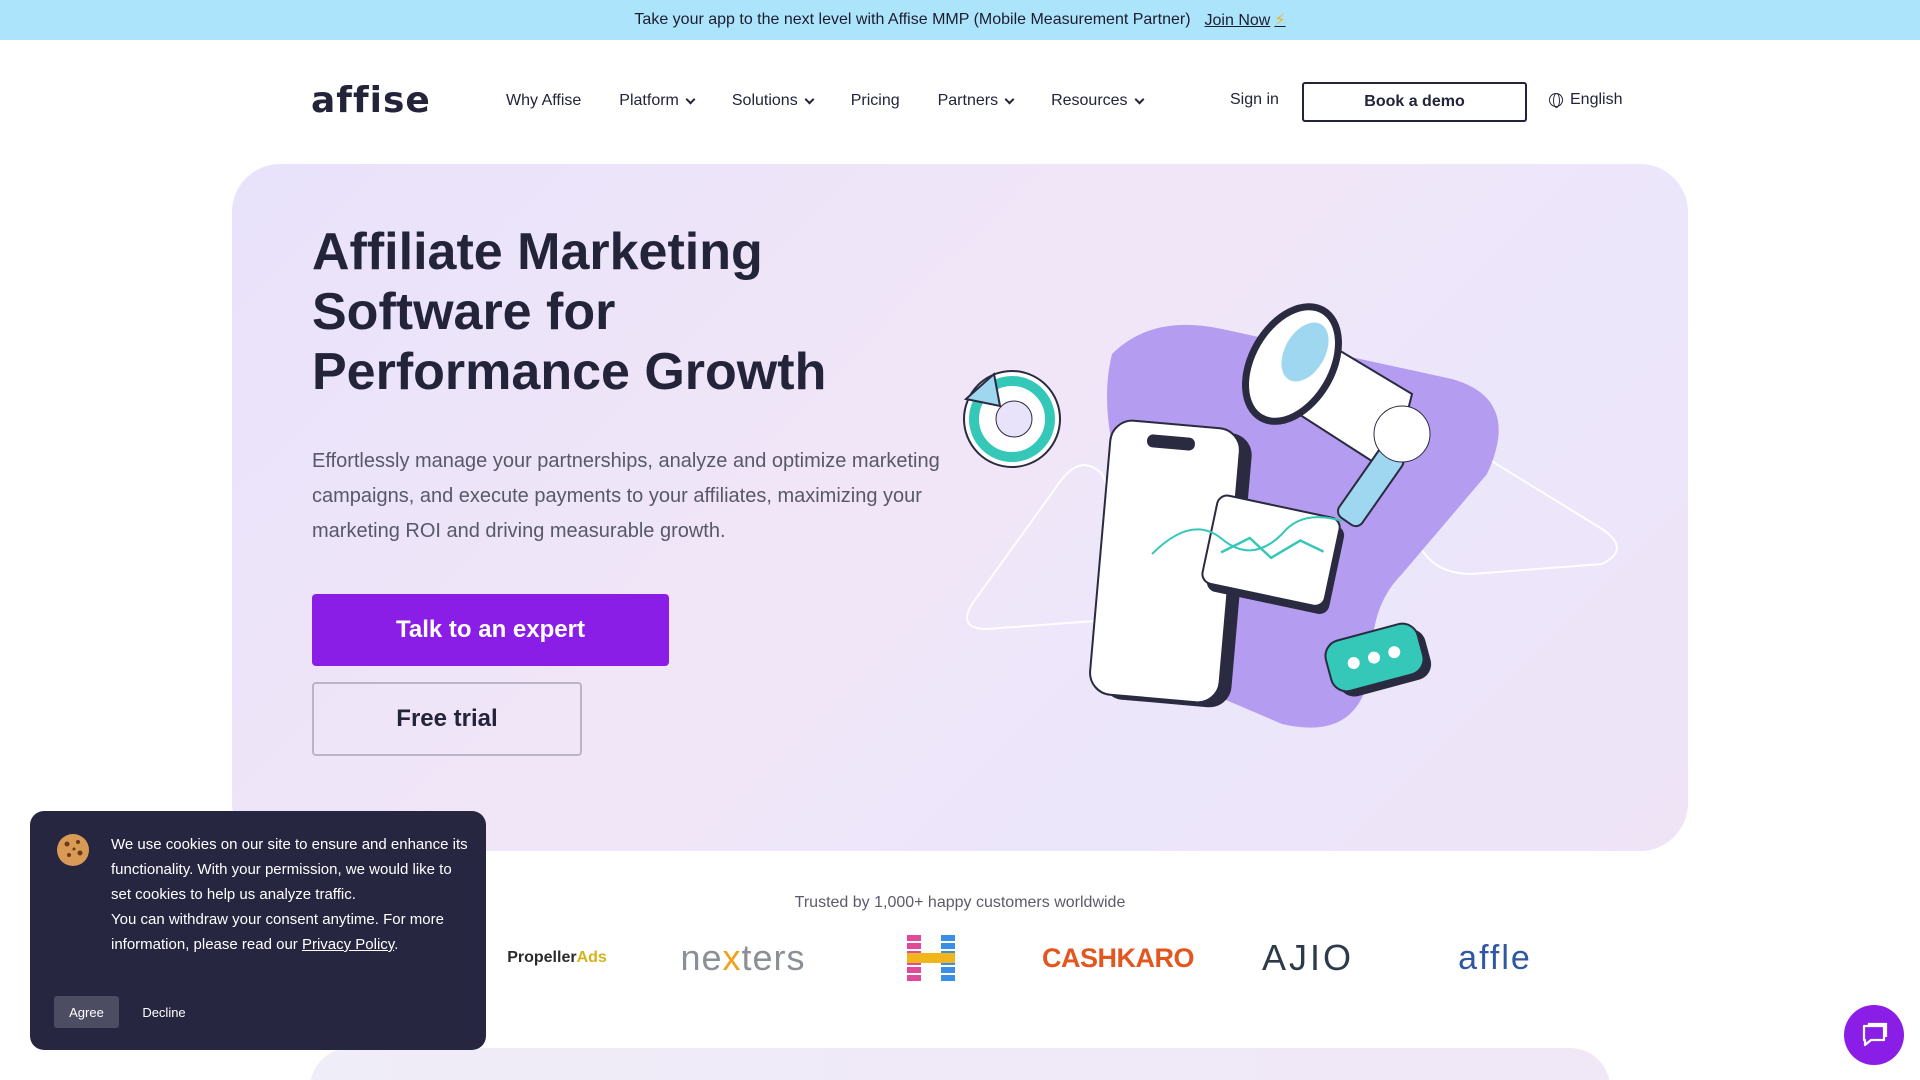  What do you see at coordinates (773, 101) in the screenshot?
I see `nav-solutions: Solutions` at bounding box center [773, 101].